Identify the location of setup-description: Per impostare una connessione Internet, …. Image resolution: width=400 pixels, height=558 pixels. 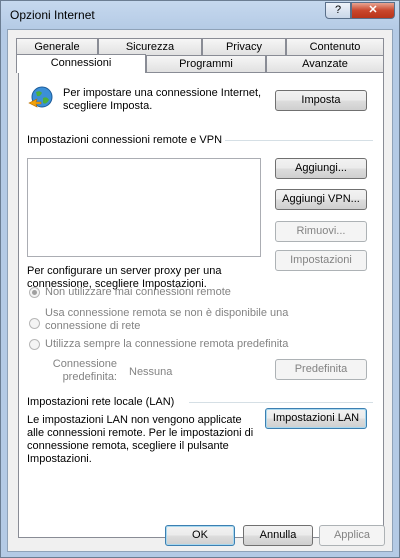
(162, 99).